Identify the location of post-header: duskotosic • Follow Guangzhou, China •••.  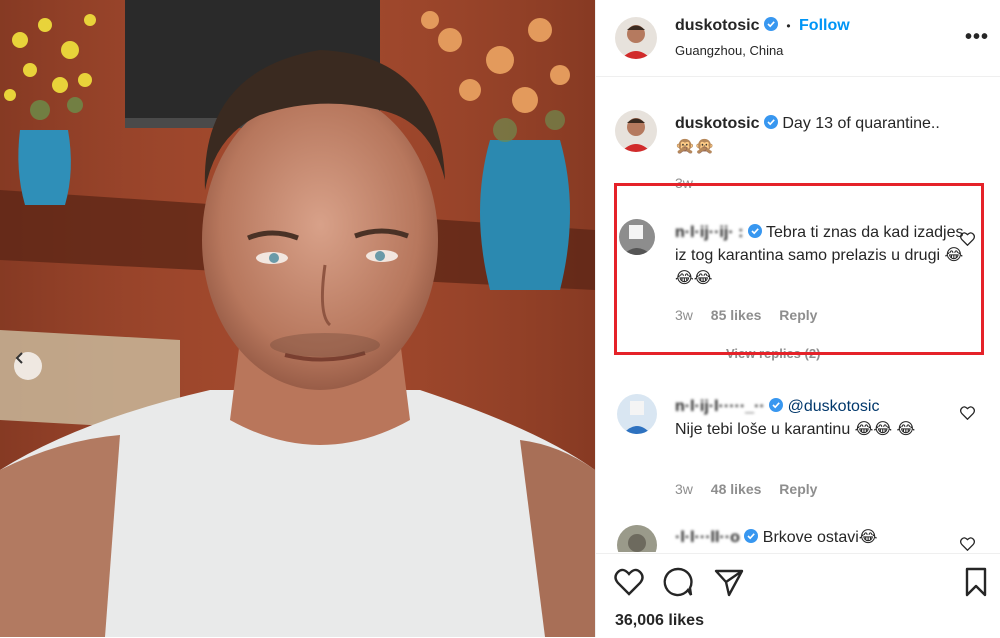
(798, 38).